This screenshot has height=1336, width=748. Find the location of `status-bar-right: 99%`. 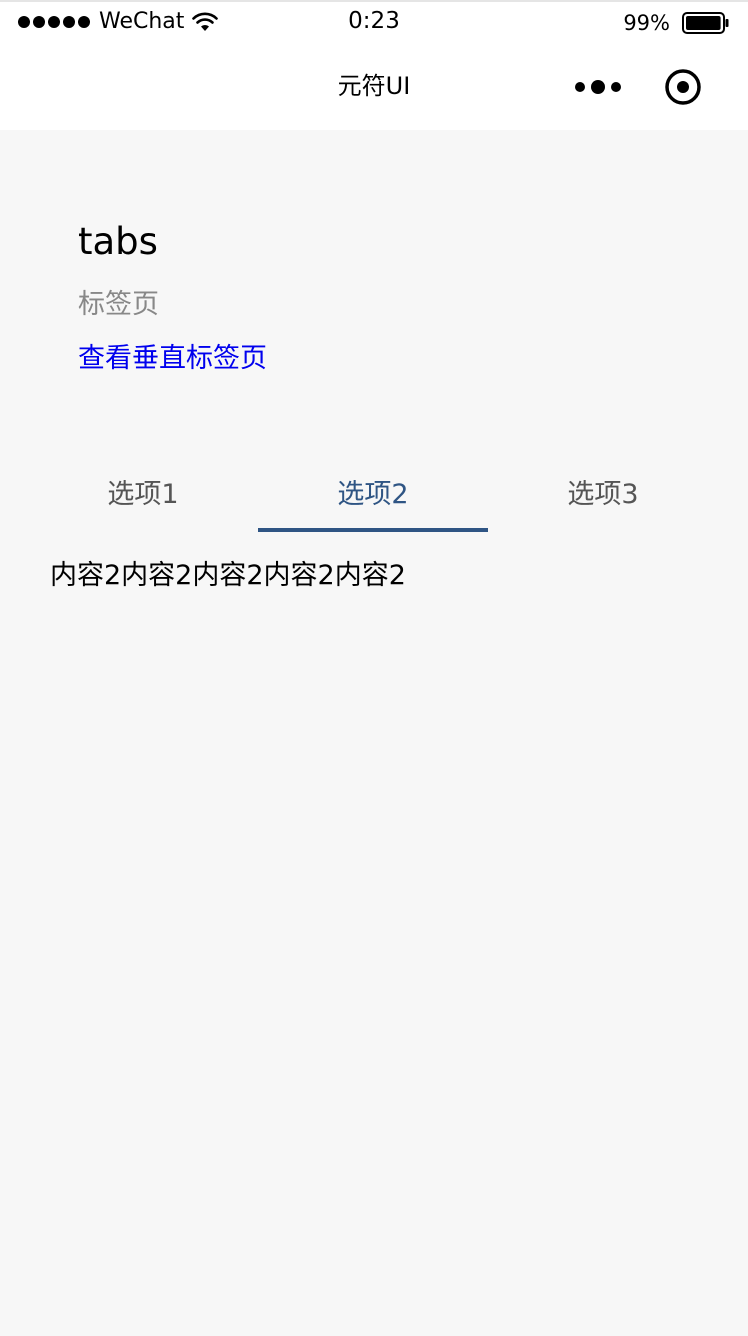

status-bar-right: 99% is located at coordinates (676, 23).